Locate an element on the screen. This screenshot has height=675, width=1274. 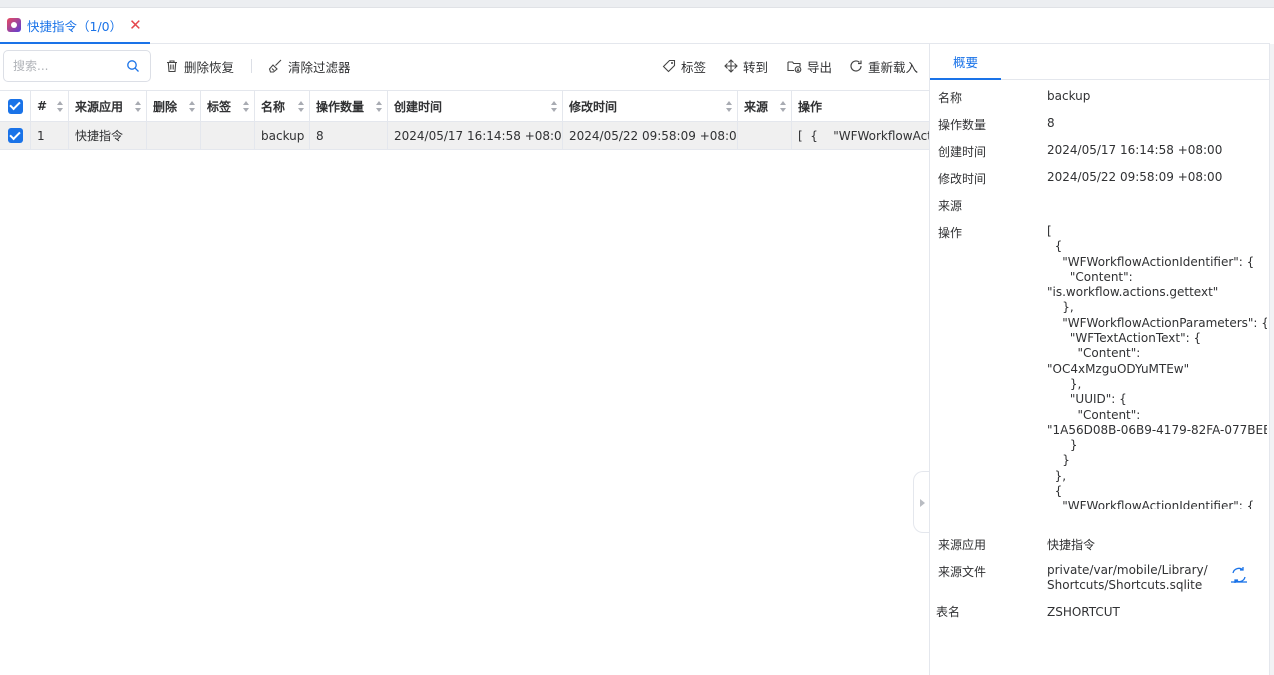
reload-label: 重新载入 is located at coordinates (893, 67).